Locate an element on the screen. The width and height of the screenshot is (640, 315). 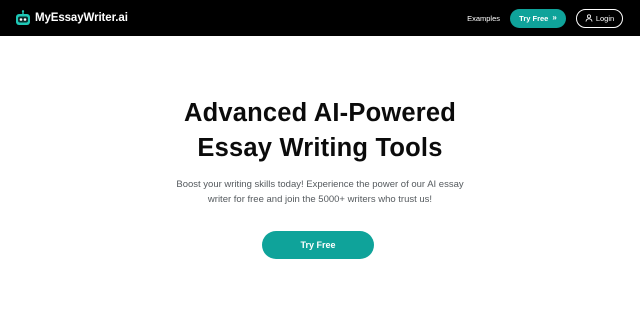
try-free-hero-button: Try Free is located at coordinates (318, 245).